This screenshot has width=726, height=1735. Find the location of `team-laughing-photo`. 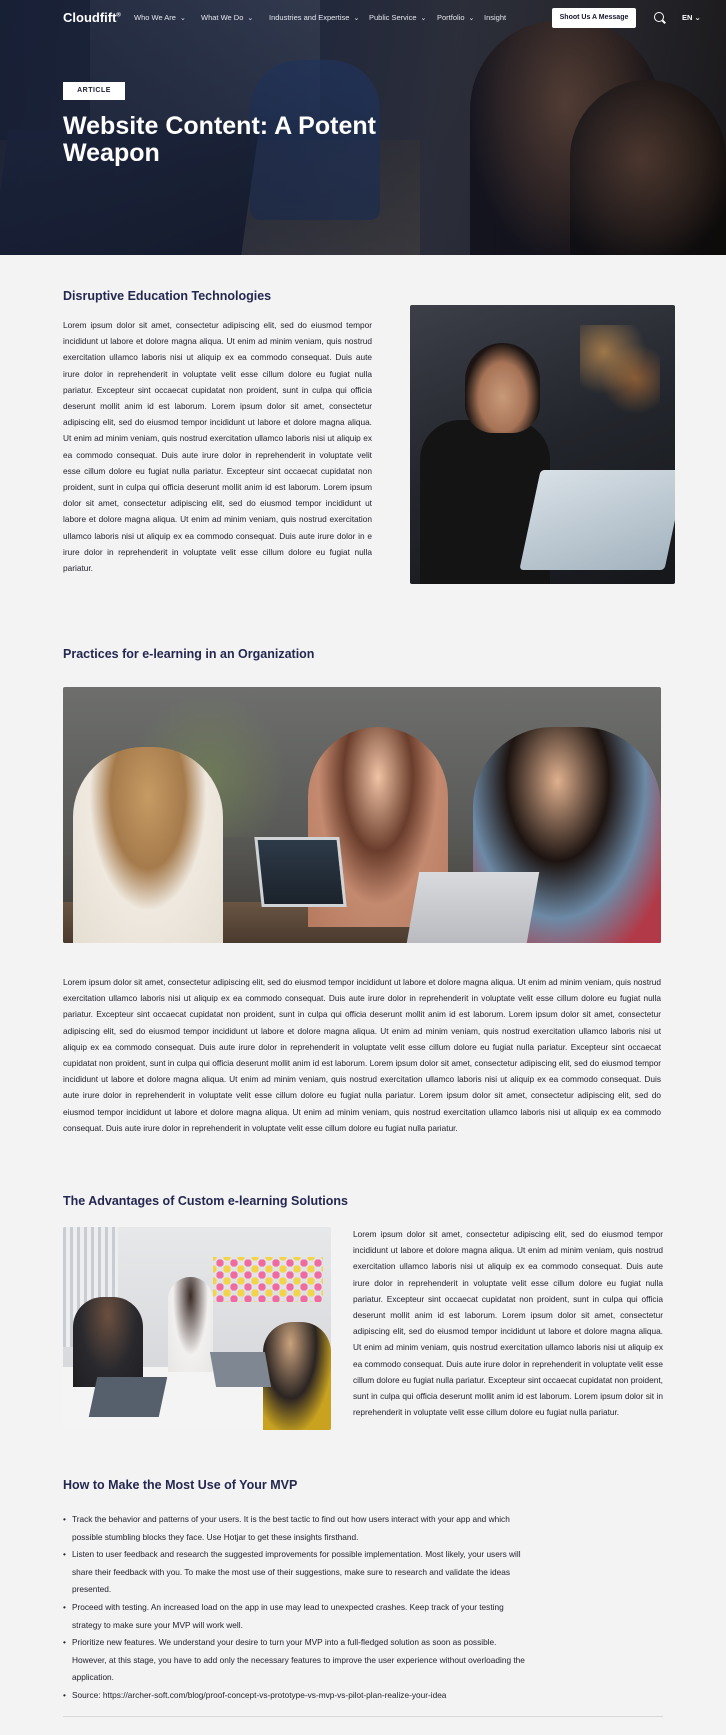

team-laughing-photo is located at coordinates (362, 815).